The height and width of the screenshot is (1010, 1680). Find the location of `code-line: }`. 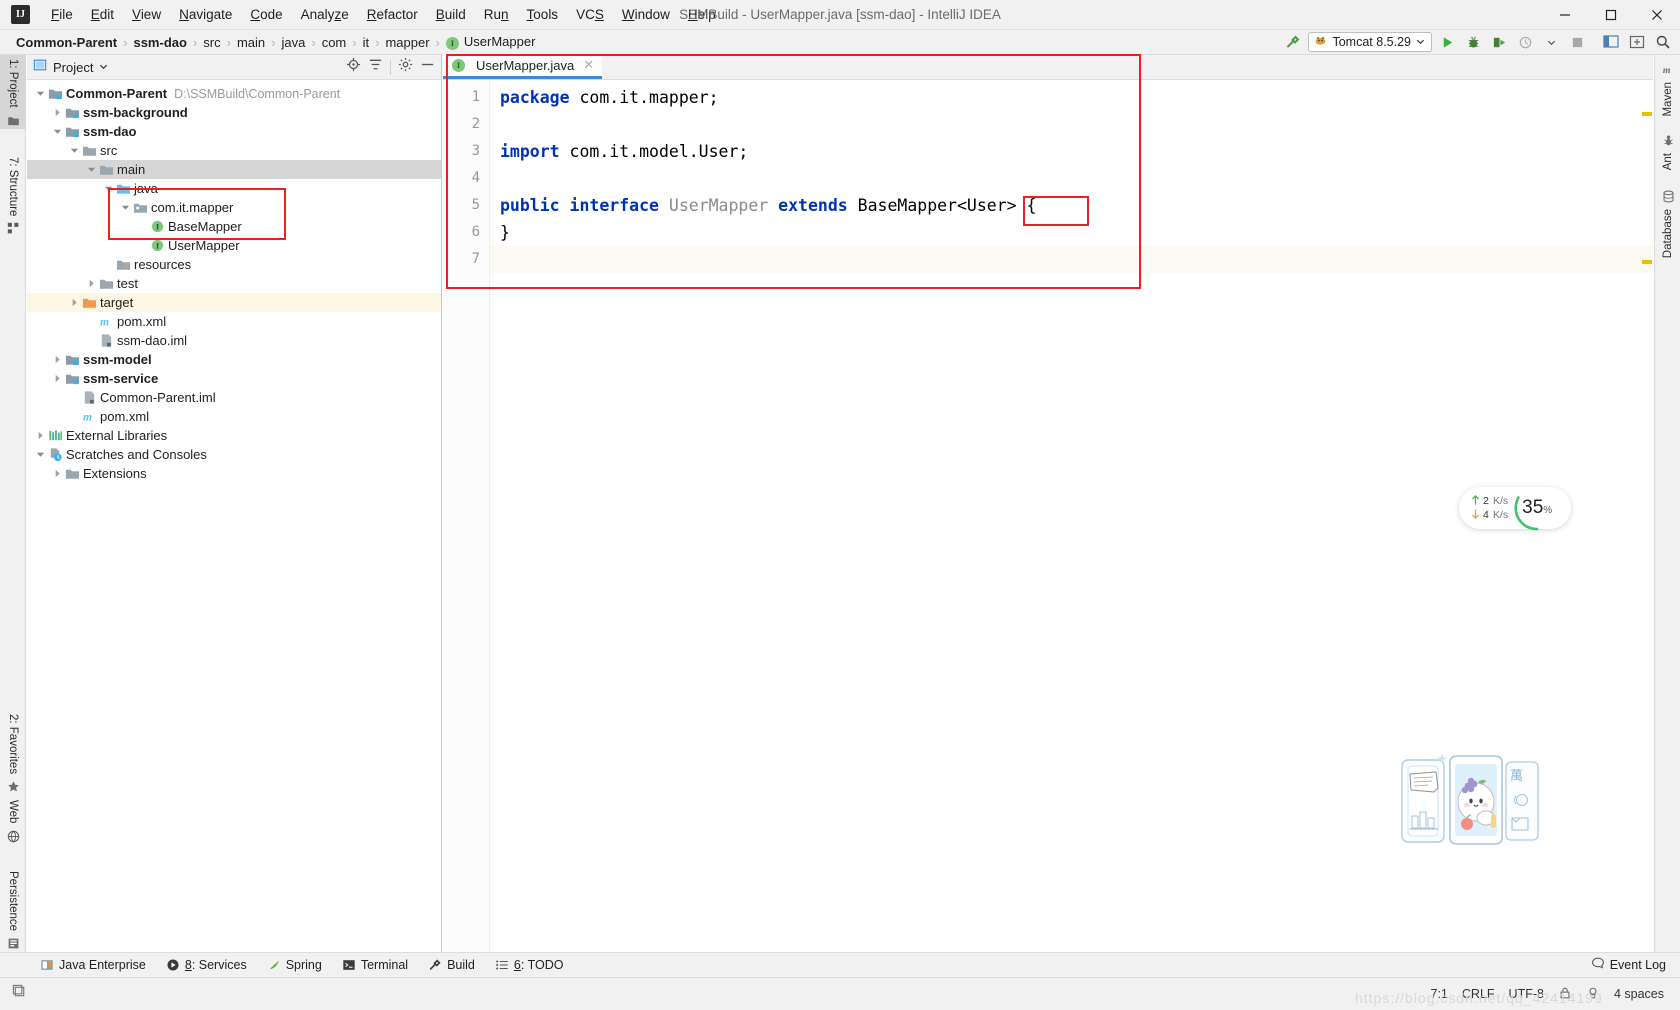

code-line: } is located at coordinates (1071, 232).